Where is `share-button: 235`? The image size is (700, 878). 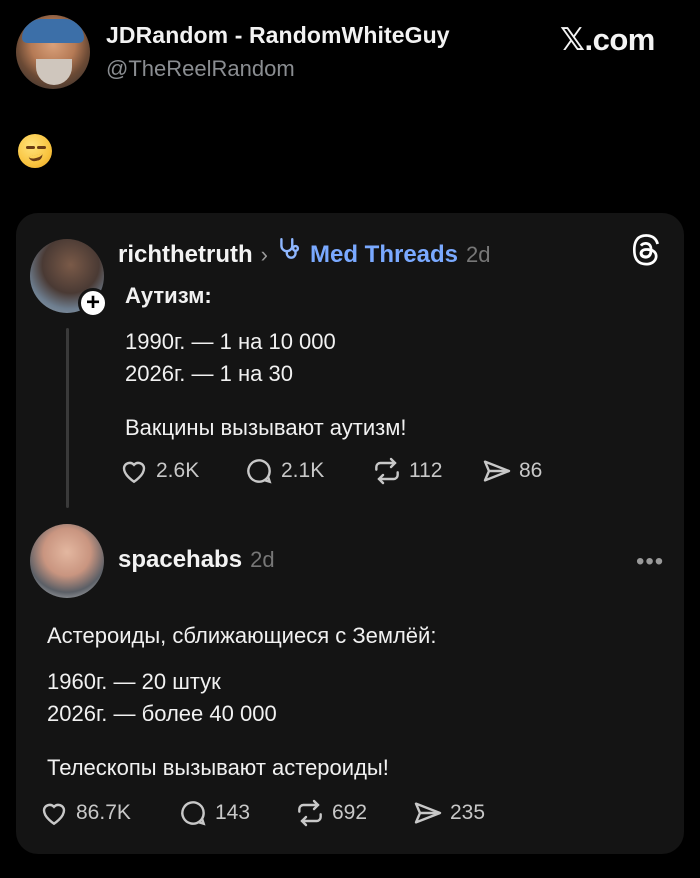 share-button: 235 is located at coordinates (448, 813).